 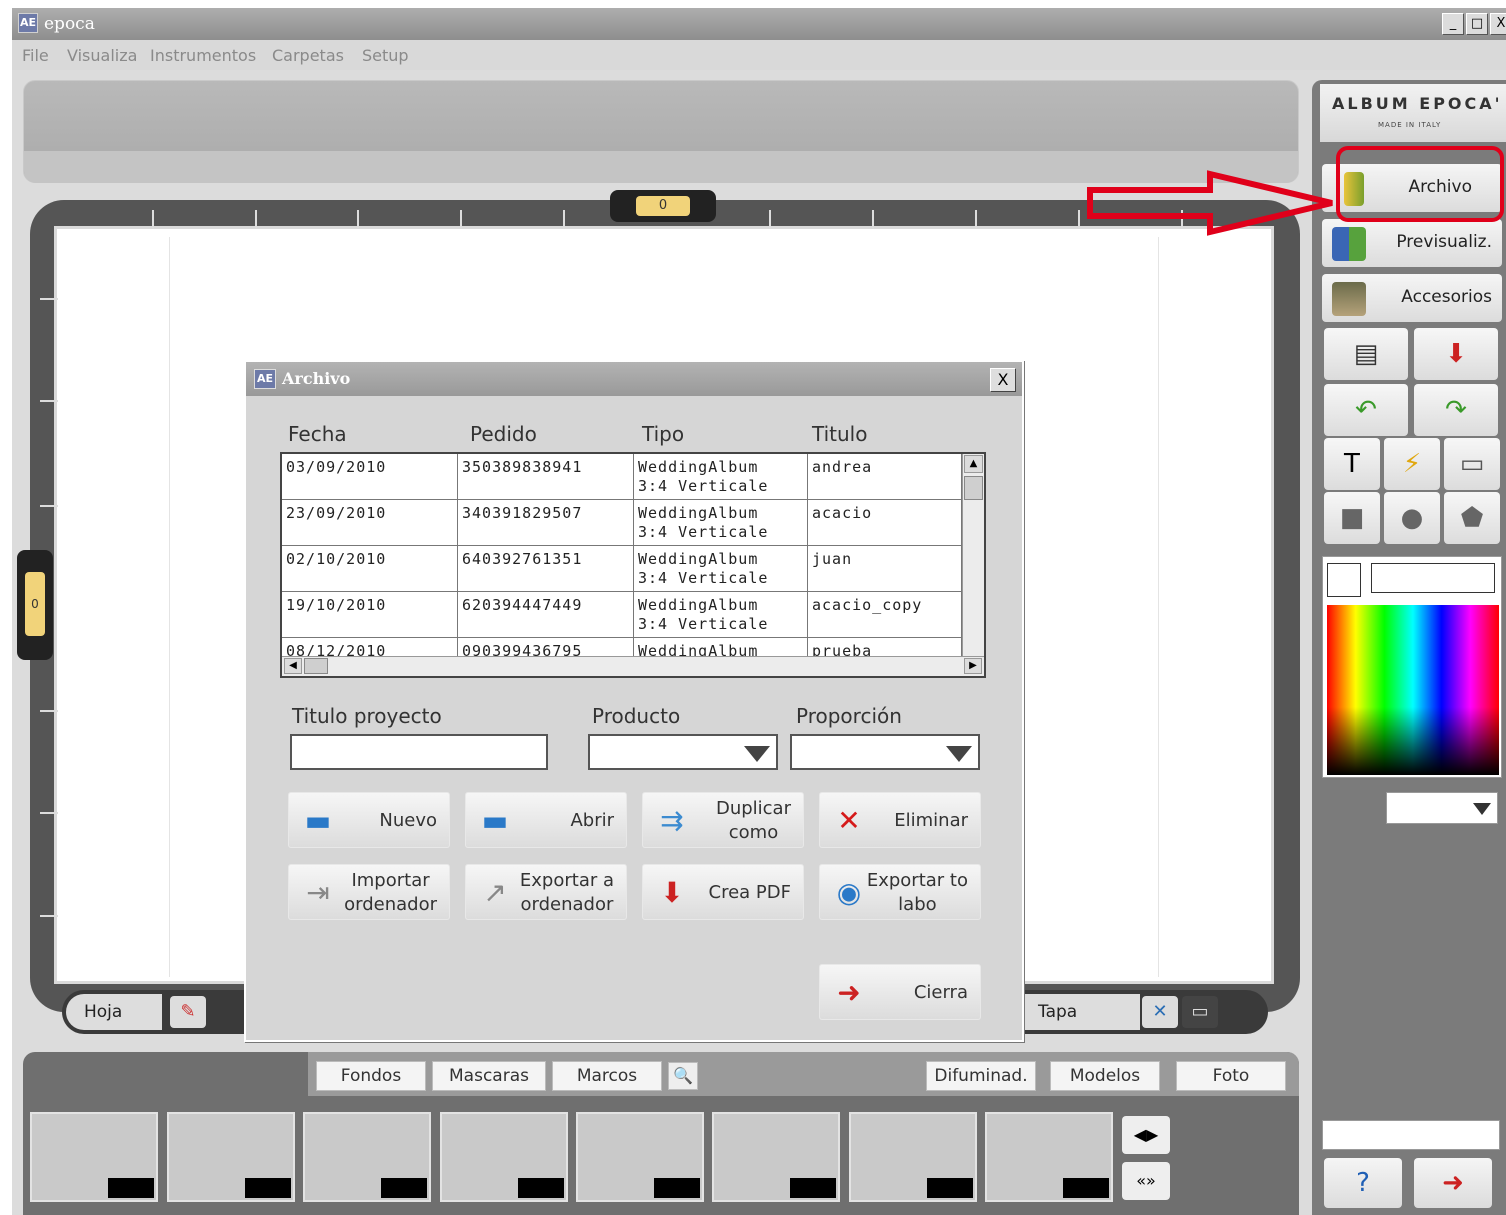 What do you see at coordinates (370, 523) in the screenshot?
I see `cell-fecha: 23/09/2010` at bounding box center [370, 523].